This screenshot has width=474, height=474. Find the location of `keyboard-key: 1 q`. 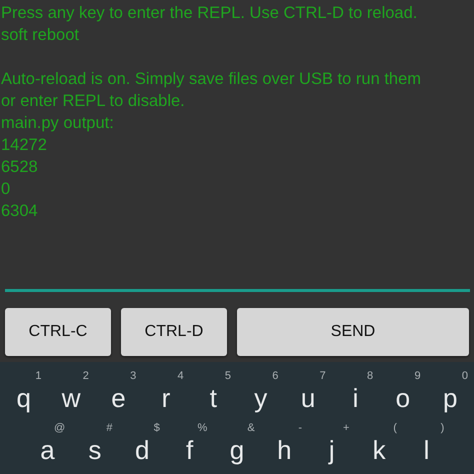

keyboard-key: 1 q is located at coordinates (24, 392).